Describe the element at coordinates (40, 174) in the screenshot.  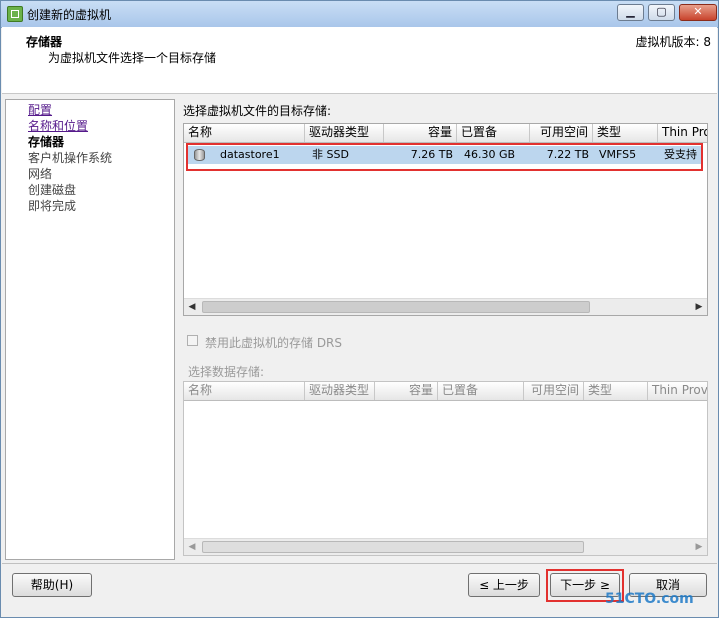
I see `sidebar-item-network: 网络` at that location.